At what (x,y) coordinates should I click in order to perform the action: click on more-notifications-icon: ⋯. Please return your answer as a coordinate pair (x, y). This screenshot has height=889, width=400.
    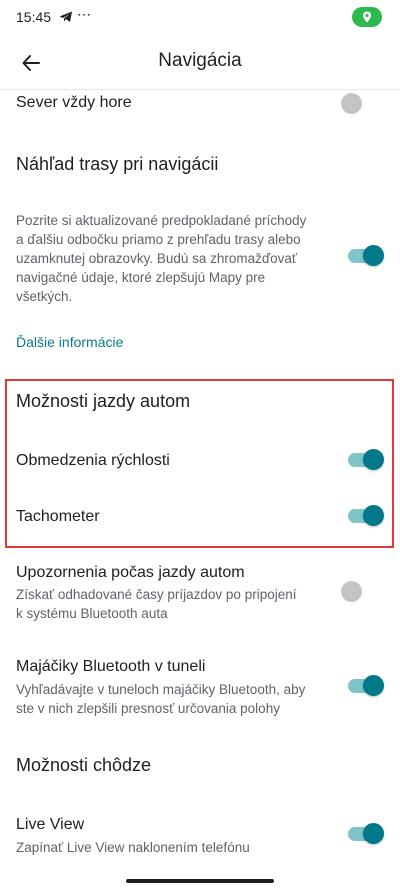
    Looking at the image, I should click on (84, 14).